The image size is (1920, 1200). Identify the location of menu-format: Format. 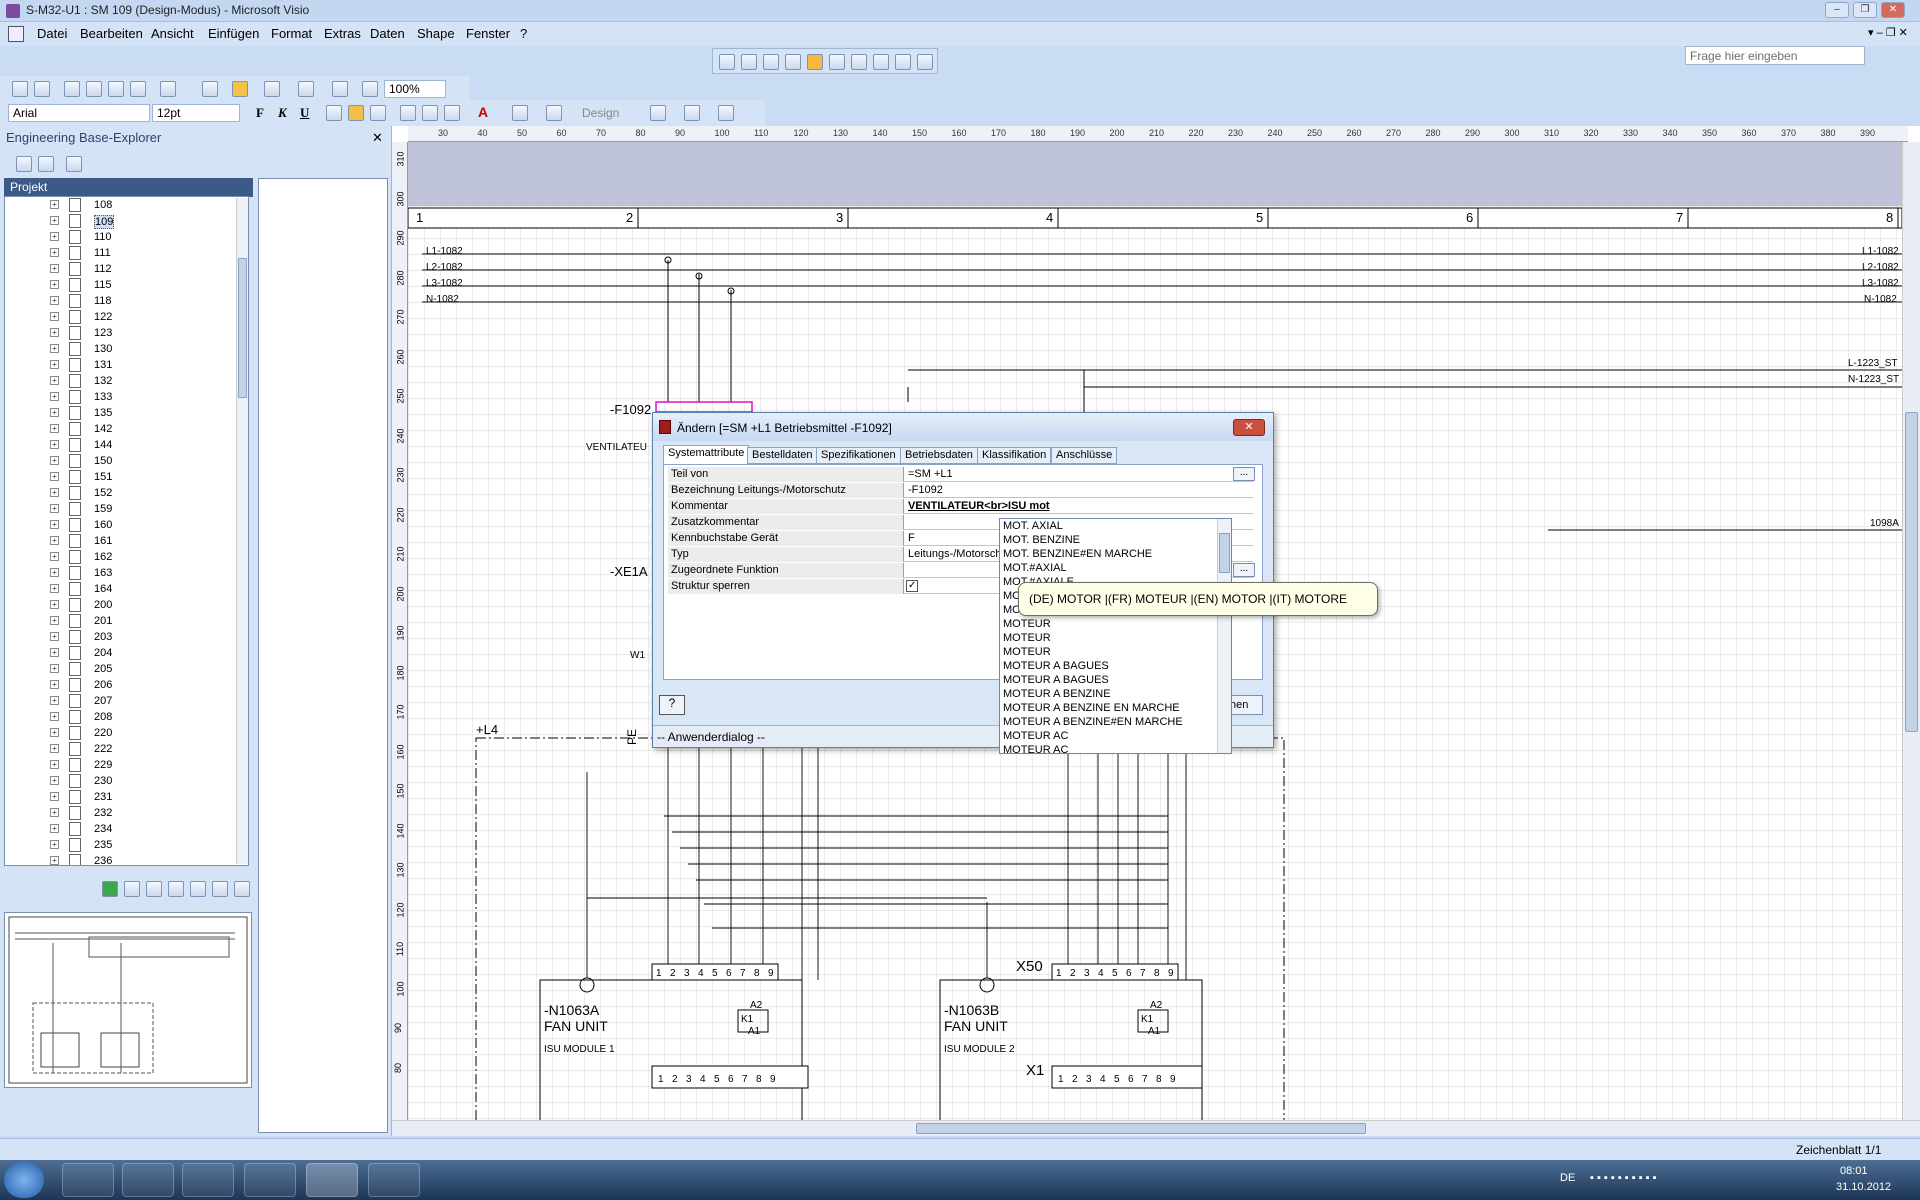
(291, 33).